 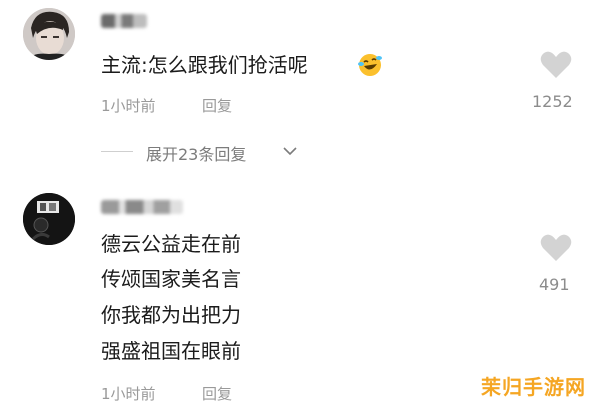 What do you see at coordinates (171, 244) in the screenshot?
I see `comment-text-line: 德云公益走在前` at bounding box center [171, 244].